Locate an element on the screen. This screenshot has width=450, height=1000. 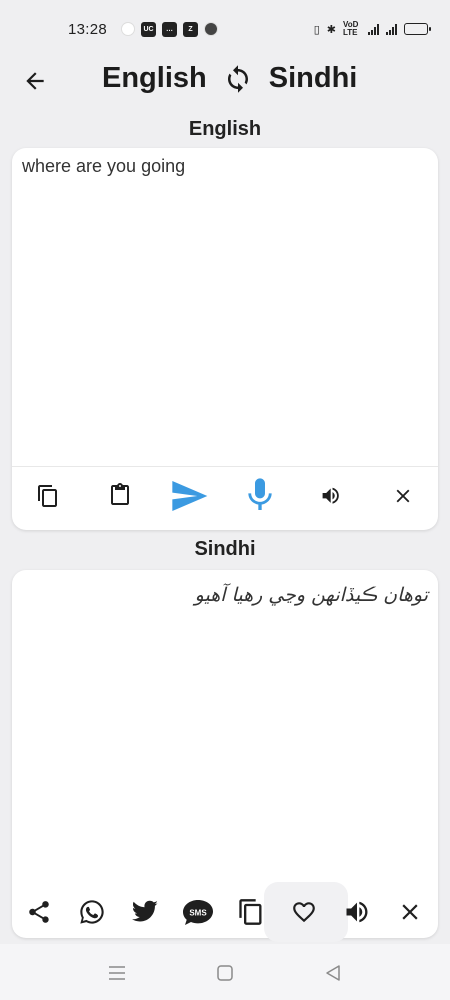
share-icon is located at coordinates (39, 912).